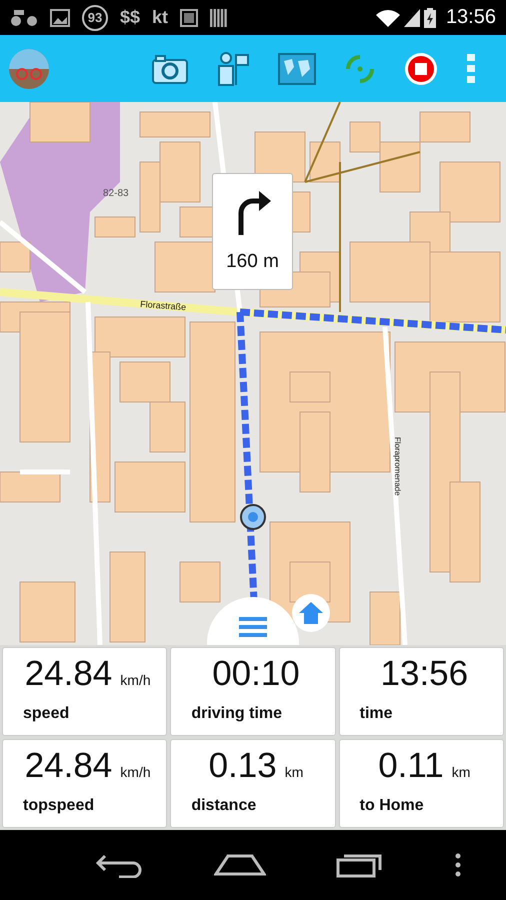  Describe the element at coordinates (297, 68) in the screenshot. I see `world-map-icon` at that location.